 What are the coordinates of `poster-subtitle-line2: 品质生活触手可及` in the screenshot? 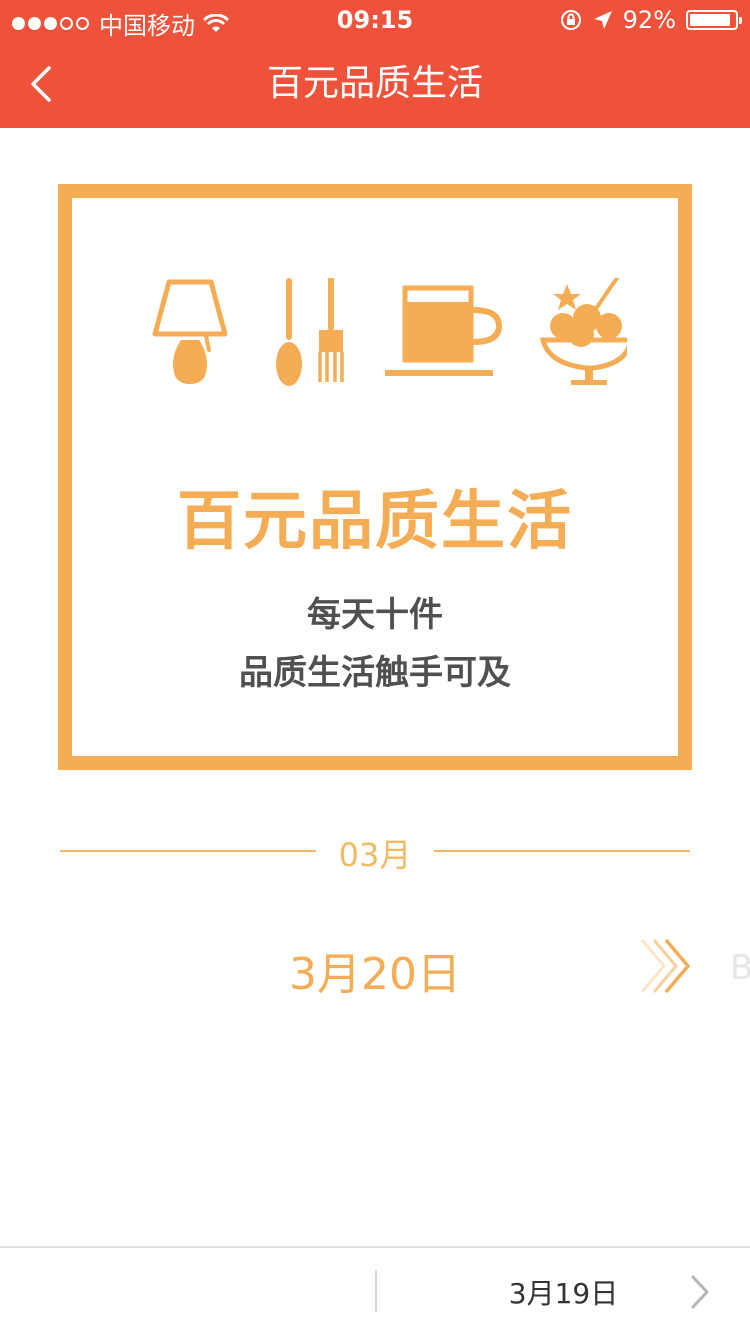 It's located at (375, 673).